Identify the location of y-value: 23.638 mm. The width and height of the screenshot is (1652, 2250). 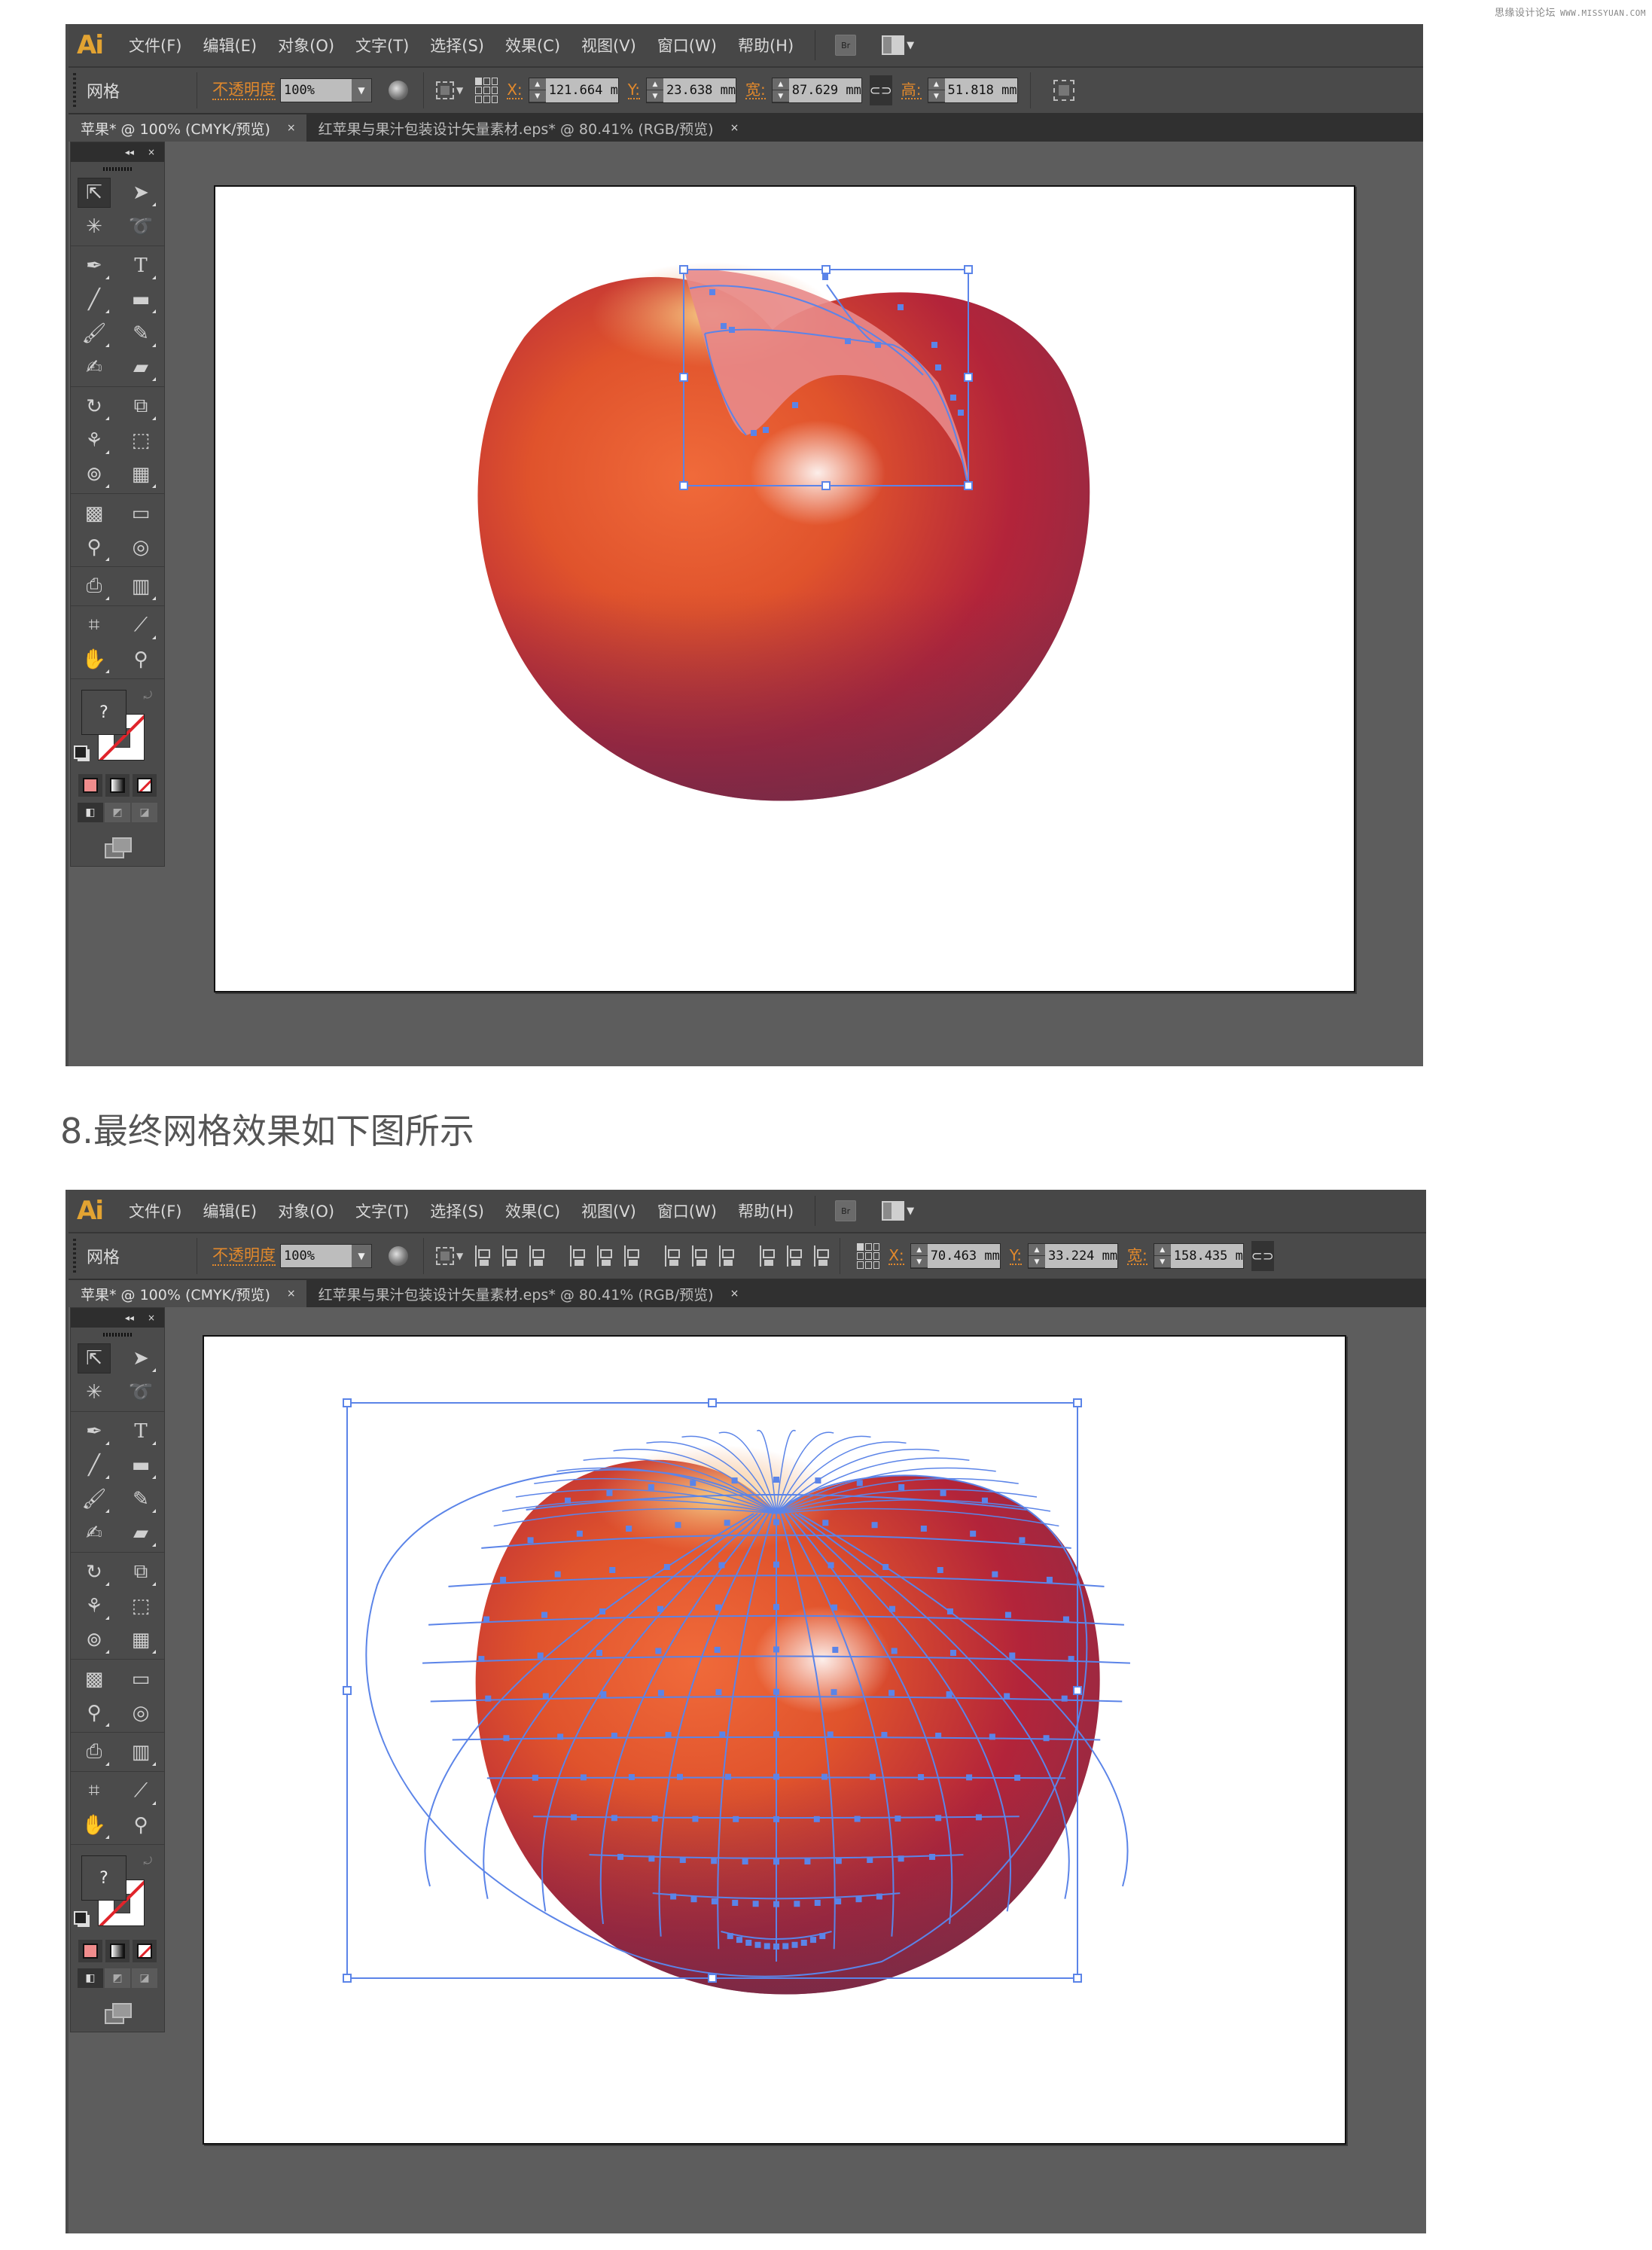
(700, 90).